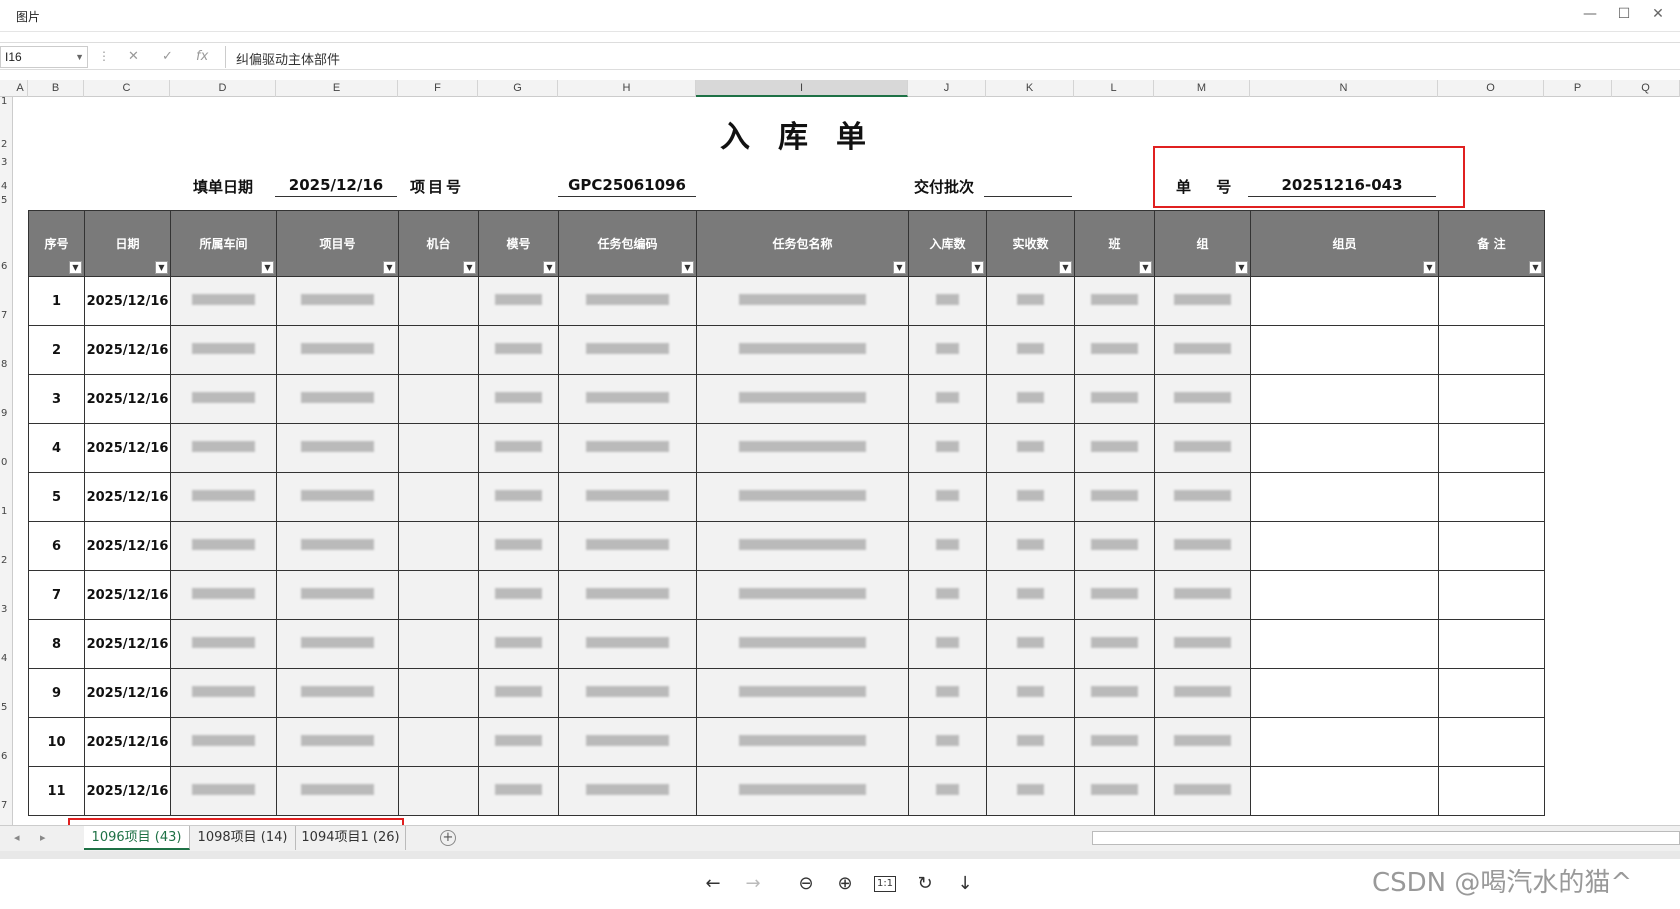 The width and height of the screenshot is (1680, 909). What do you see at coordinates (1578, 88) in the screenshot?
I see `column-header: P` at bounding box center [1578, 88].